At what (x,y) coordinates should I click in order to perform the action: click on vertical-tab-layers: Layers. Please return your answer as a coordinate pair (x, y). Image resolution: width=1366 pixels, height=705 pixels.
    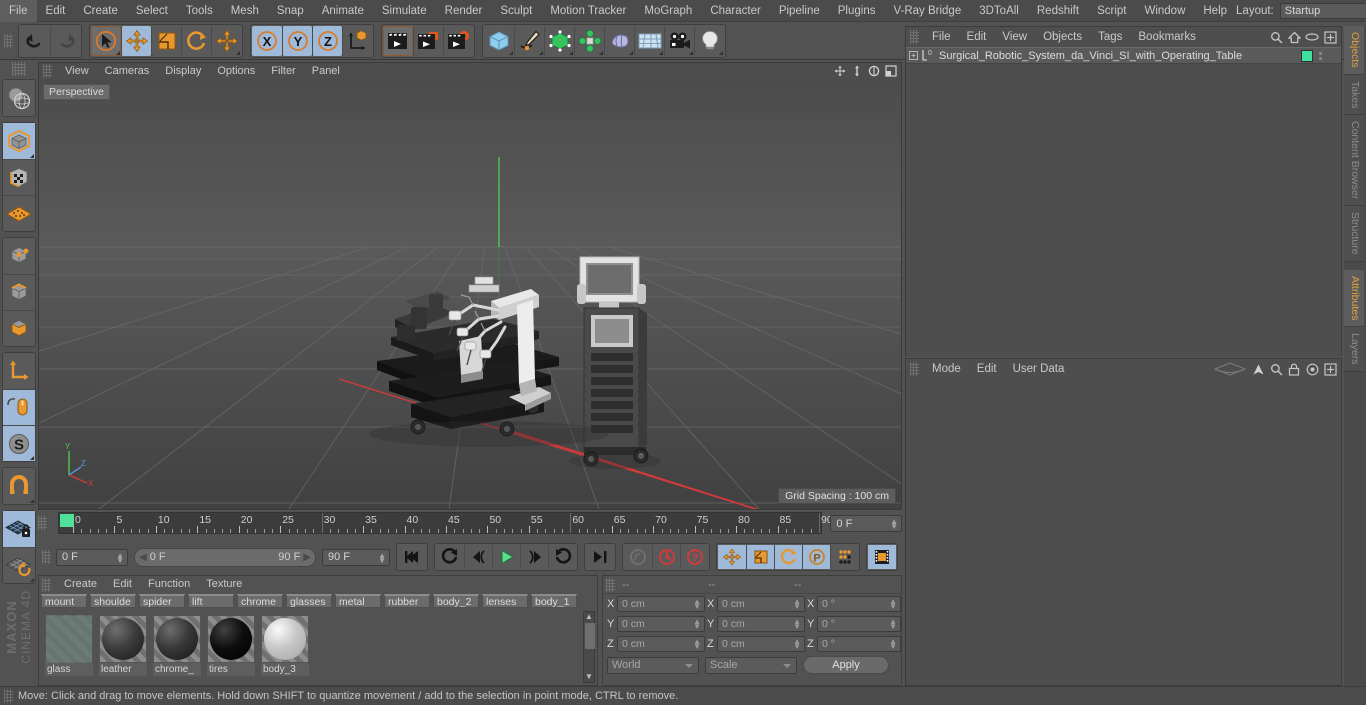
    Looking at the image, I should click on (1354, 349).